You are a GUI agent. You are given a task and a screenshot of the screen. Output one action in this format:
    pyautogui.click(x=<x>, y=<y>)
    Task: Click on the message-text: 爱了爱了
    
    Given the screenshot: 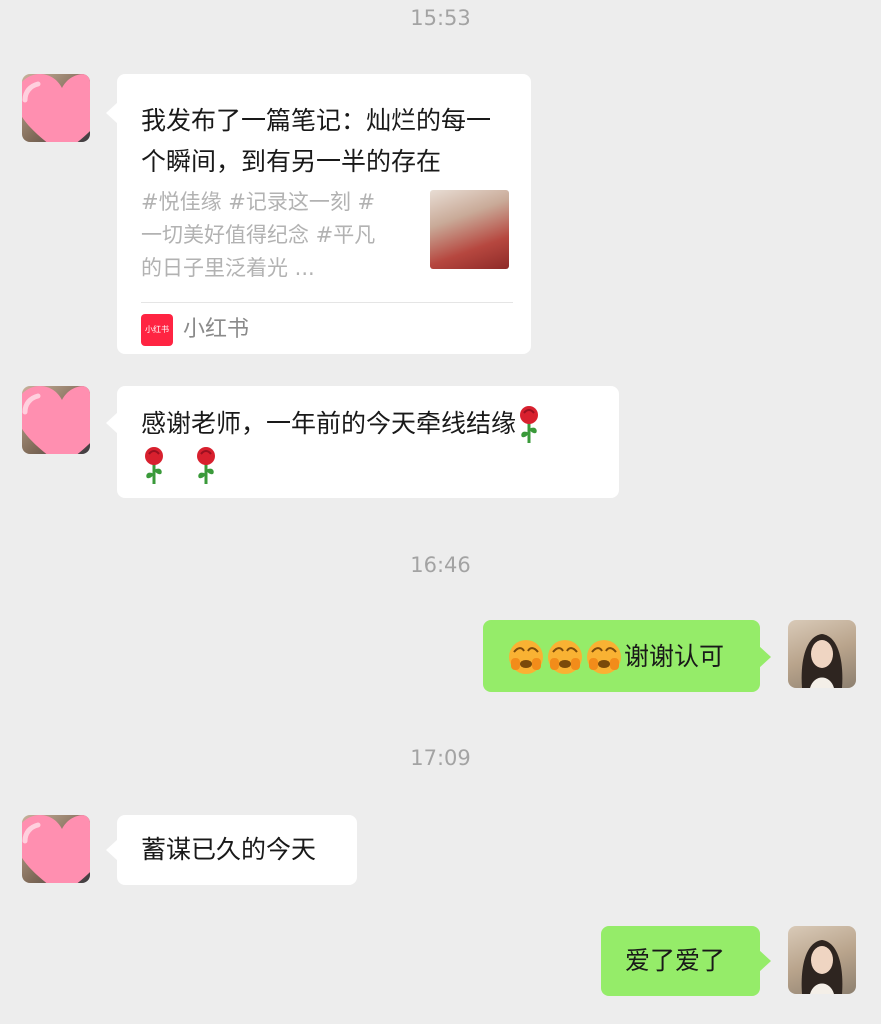 What is the action you would take?
    pyautogui.click(x=675, y=960)
    